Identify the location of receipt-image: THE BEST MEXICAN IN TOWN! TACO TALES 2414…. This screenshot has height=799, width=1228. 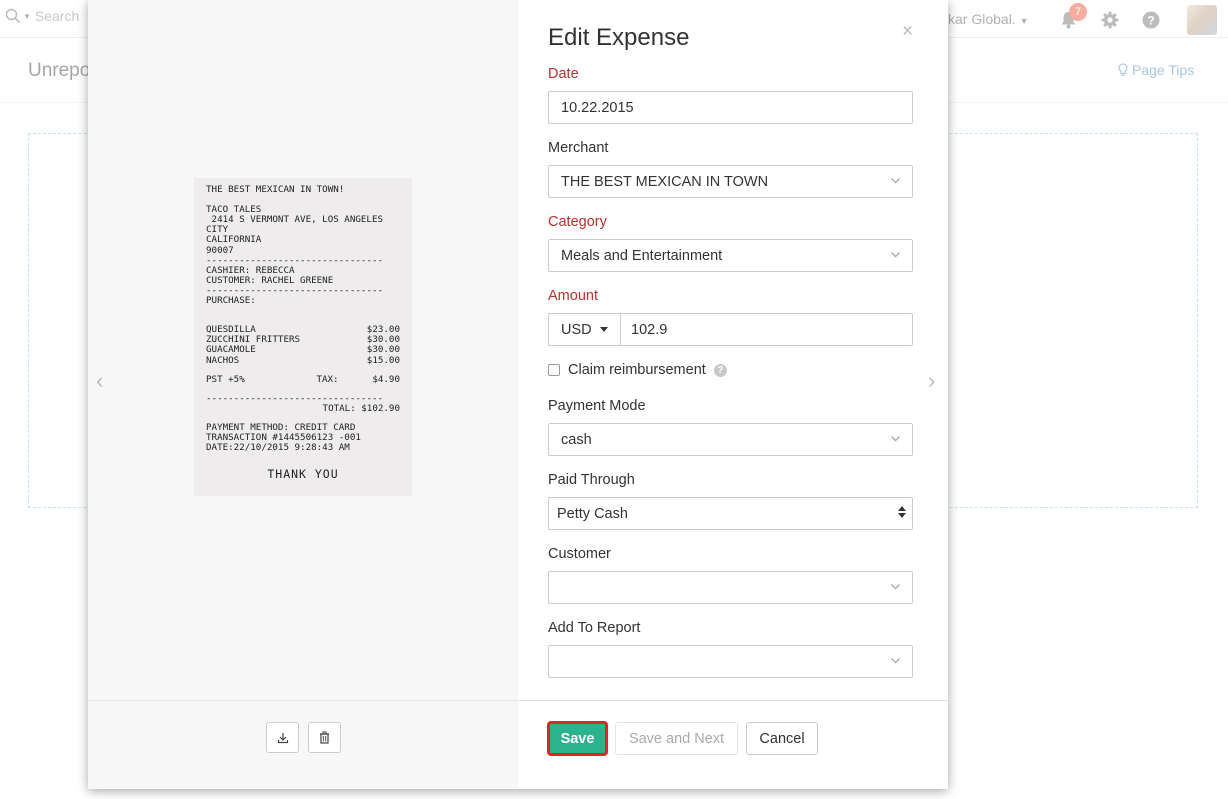
(303, 337).